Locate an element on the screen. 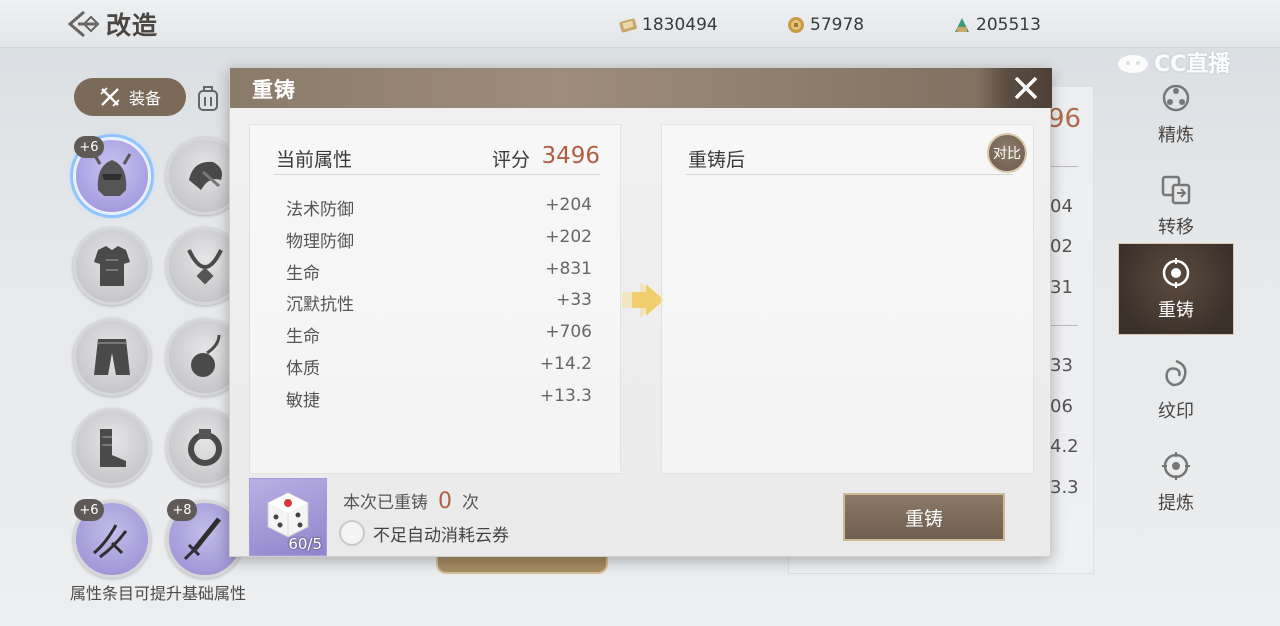  attribute-row: 沉默抗性 +33 is located at coordinates (439, 302).